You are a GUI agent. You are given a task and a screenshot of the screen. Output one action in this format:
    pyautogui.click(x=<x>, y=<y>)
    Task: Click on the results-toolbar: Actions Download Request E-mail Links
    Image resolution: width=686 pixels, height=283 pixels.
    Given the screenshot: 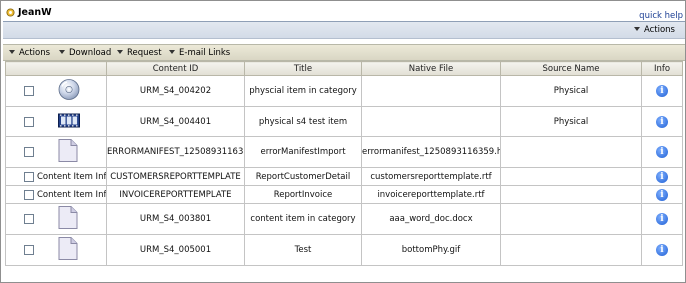 What is the action you would take?
    pyautogui.click(x=344, y=52)
    